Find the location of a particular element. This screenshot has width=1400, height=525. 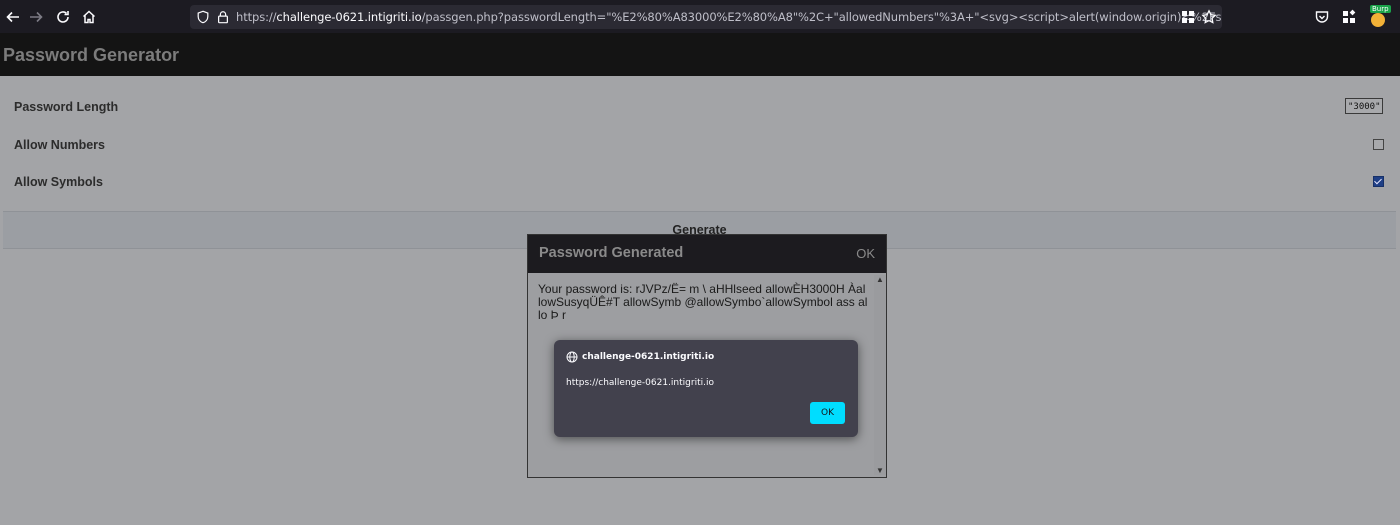

modal-title: Password Generated is located at coordinates (611, 253).